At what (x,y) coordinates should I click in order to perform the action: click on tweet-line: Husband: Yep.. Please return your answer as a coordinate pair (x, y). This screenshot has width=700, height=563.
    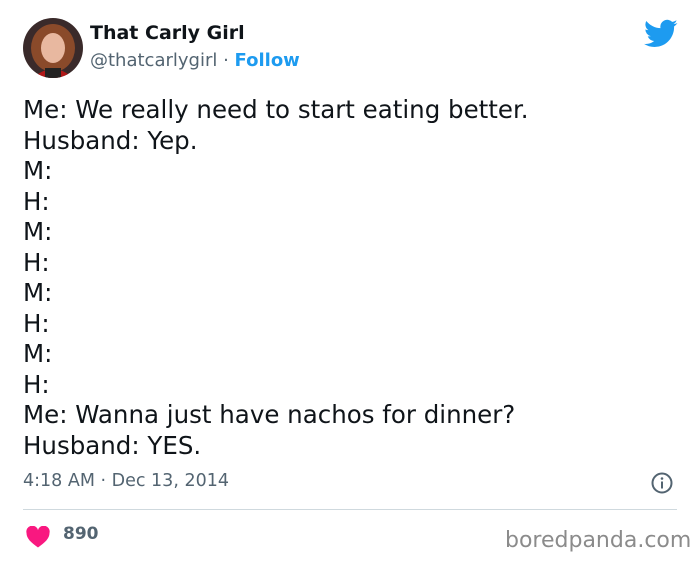
    Looking at the image, I should click on (110, 140).